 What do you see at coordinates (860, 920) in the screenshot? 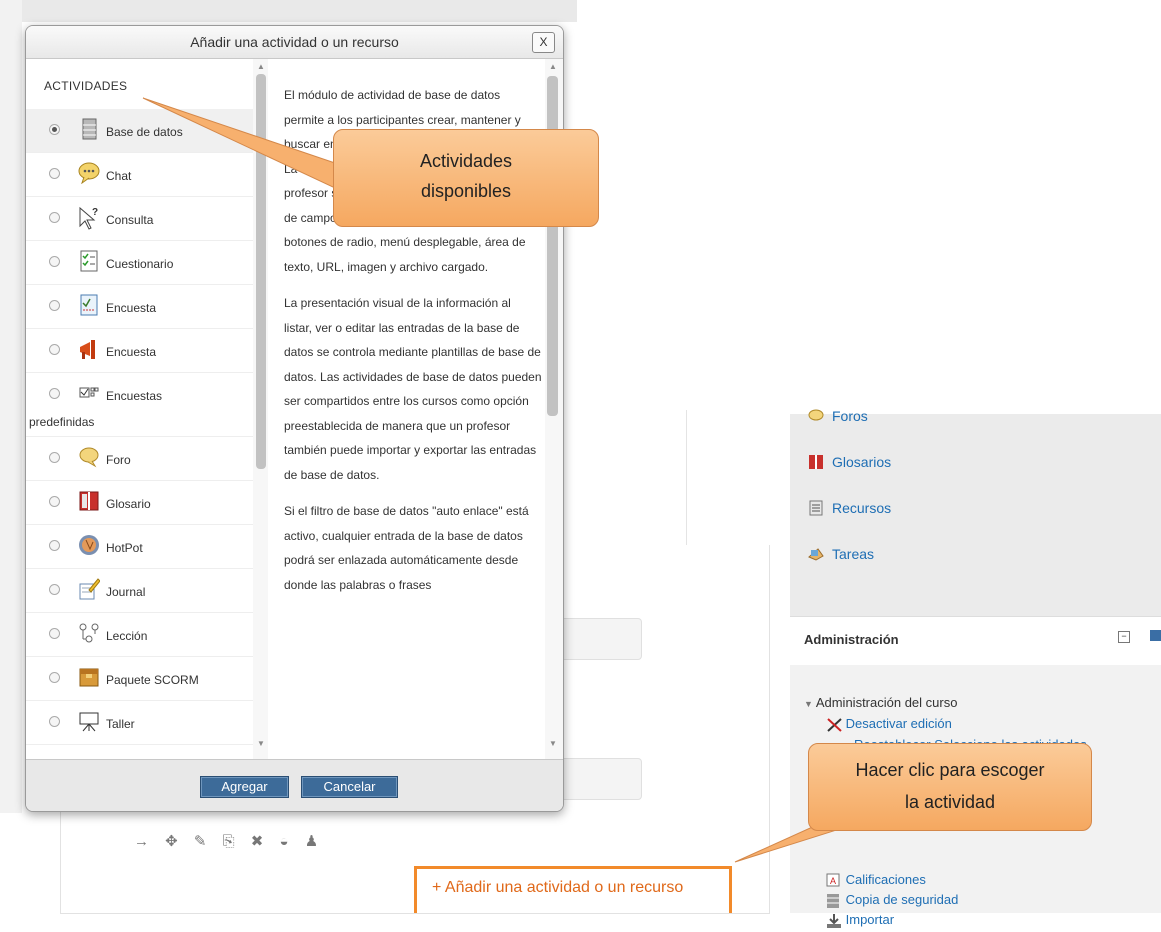
I see `import-link: Importar` at bounding box center [860, 920].